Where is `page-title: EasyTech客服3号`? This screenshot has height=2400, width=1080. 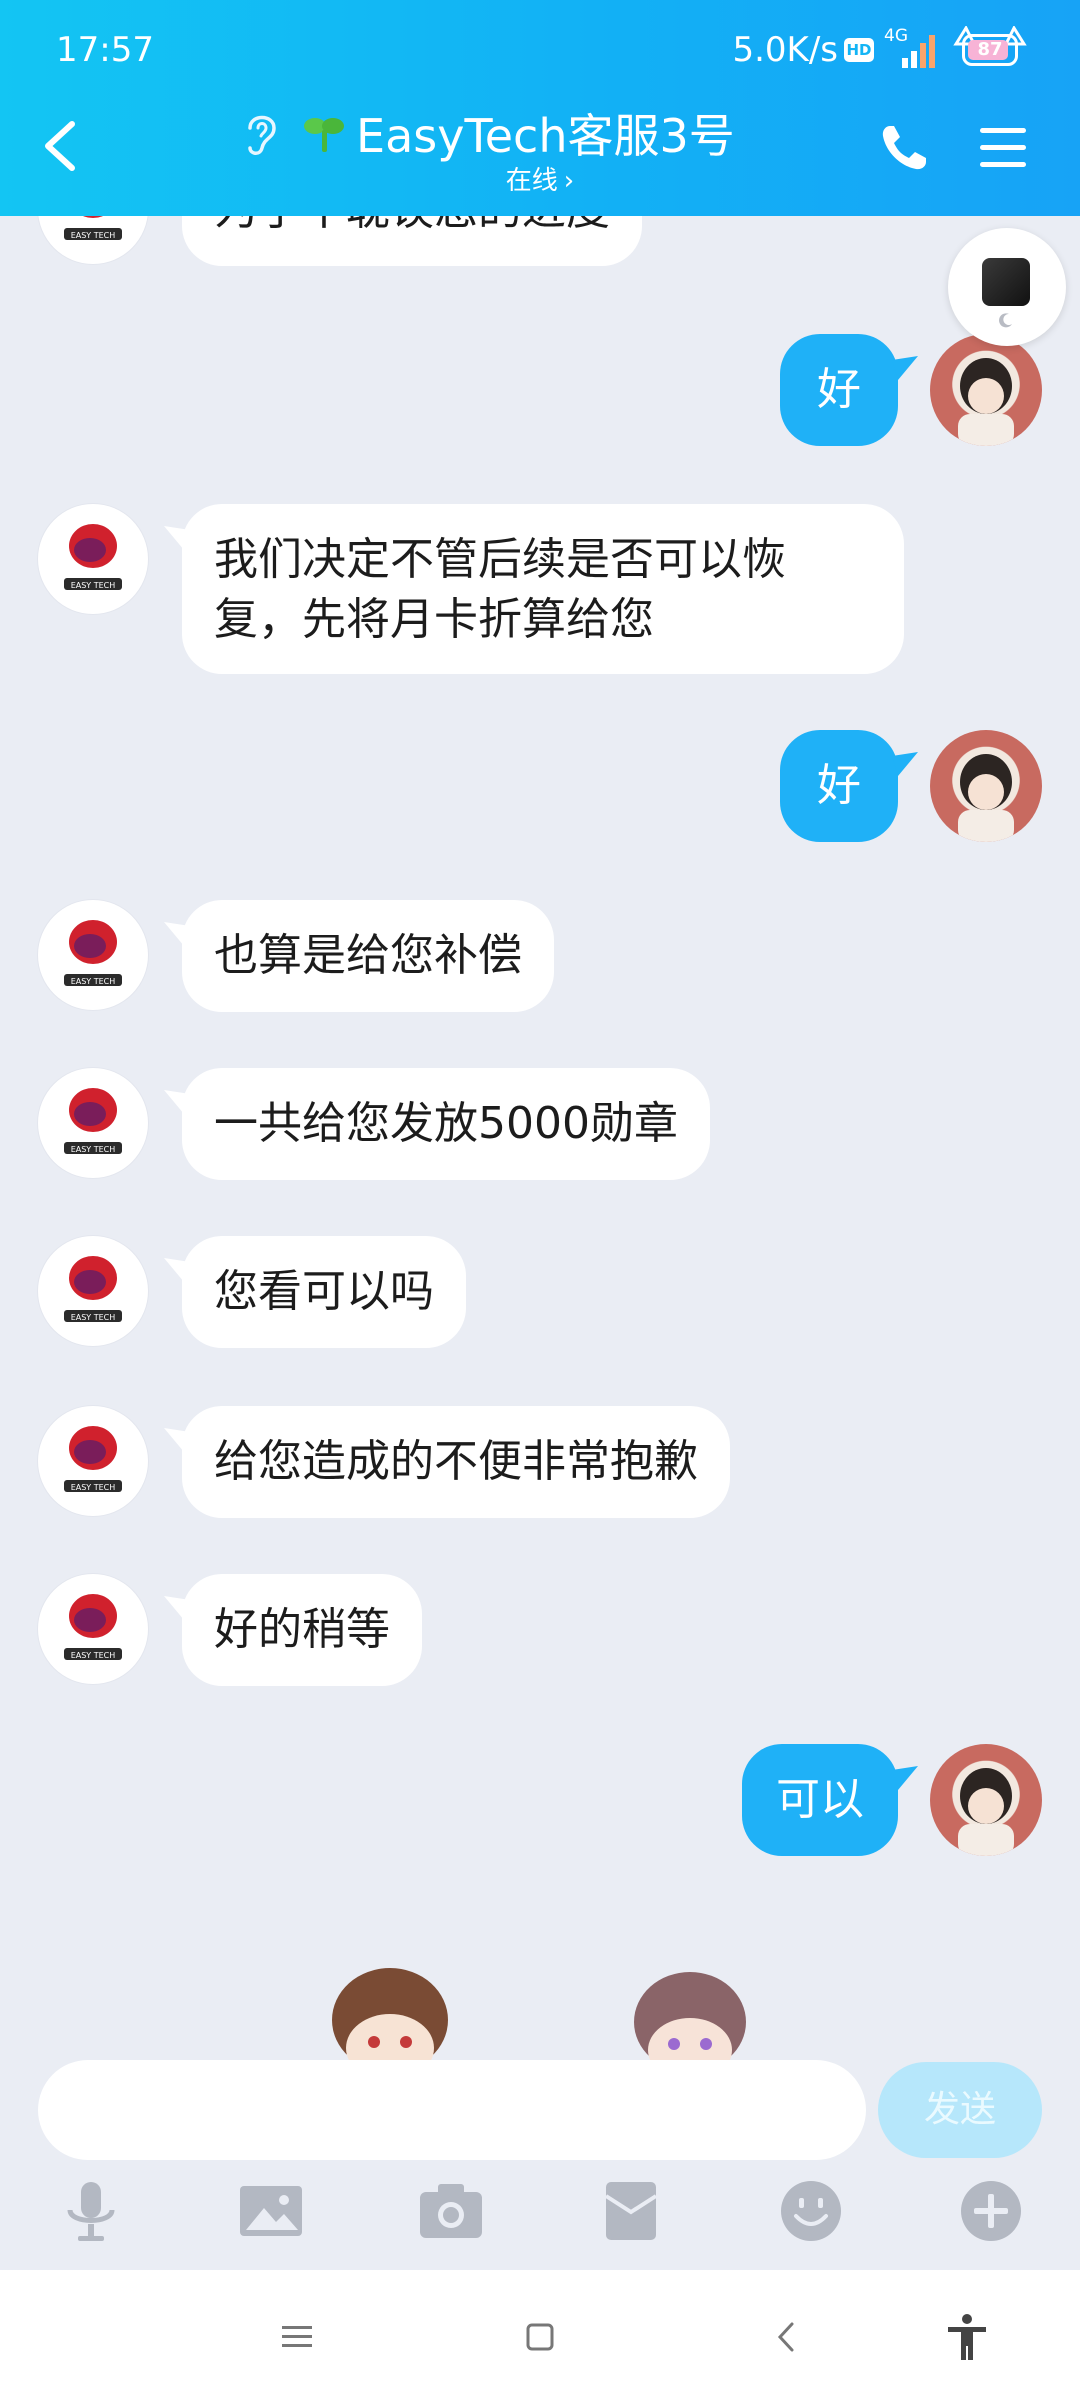 page-title: EasyTech客服3号 is located at coordinates (545, 133).